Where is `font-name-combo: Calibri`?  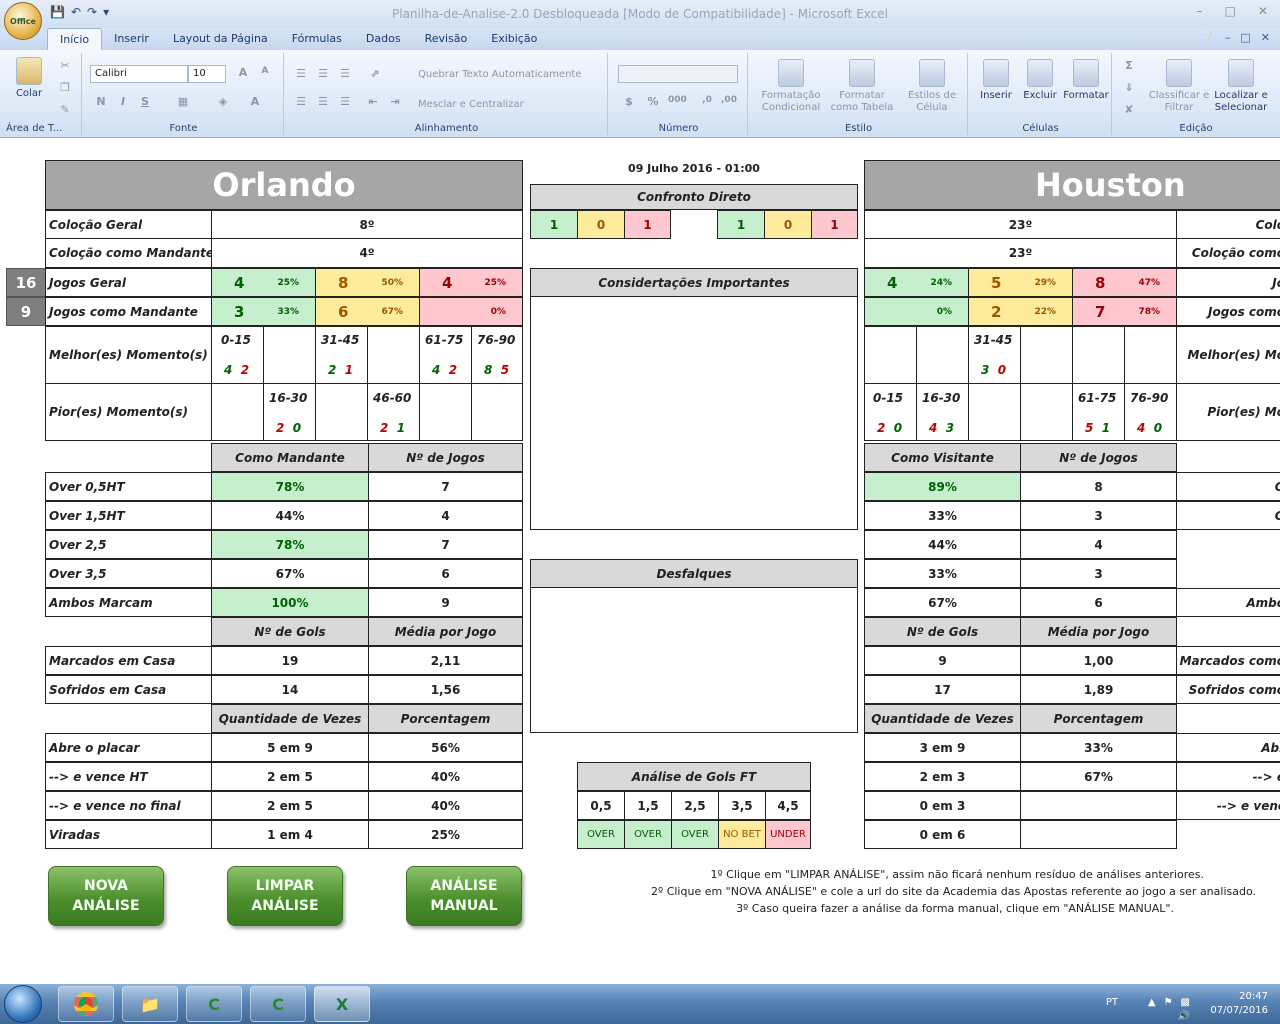
font-name-combo: Calibri is located at coordinates (139, 74).